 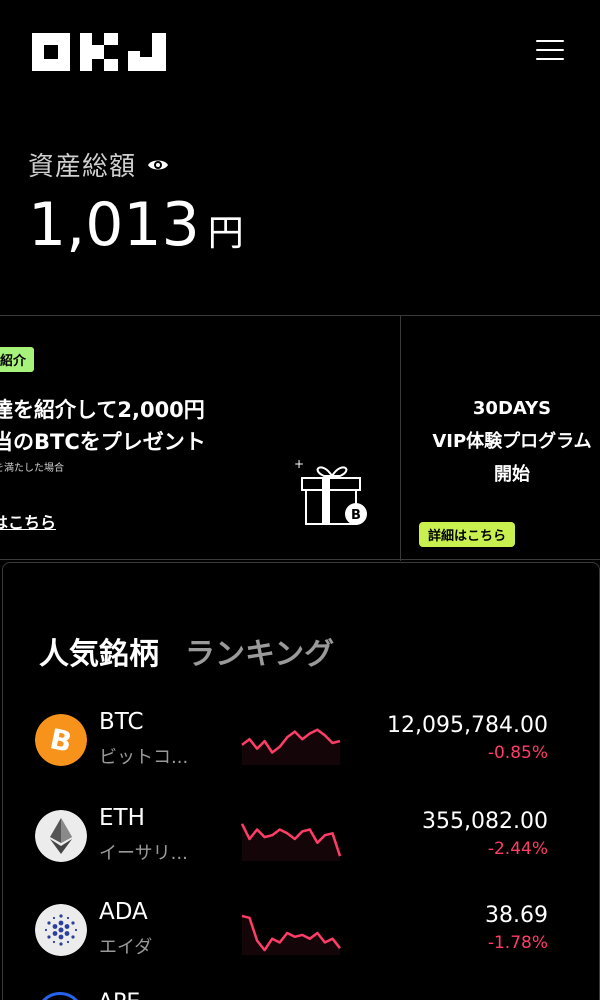 I want to click on coin-price: 38.69, so click(x=516, y=915).